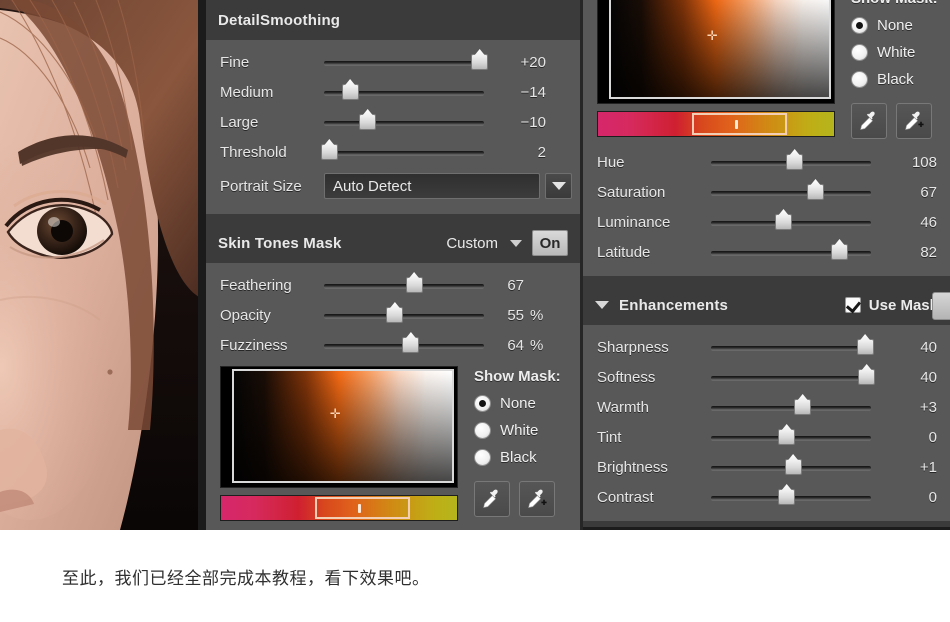 The width and height of the screenshot is (950, 622). Describe the element at coordinates (411, 345) in the screenshot. I see `slider-knob-fuzziness` at that location.